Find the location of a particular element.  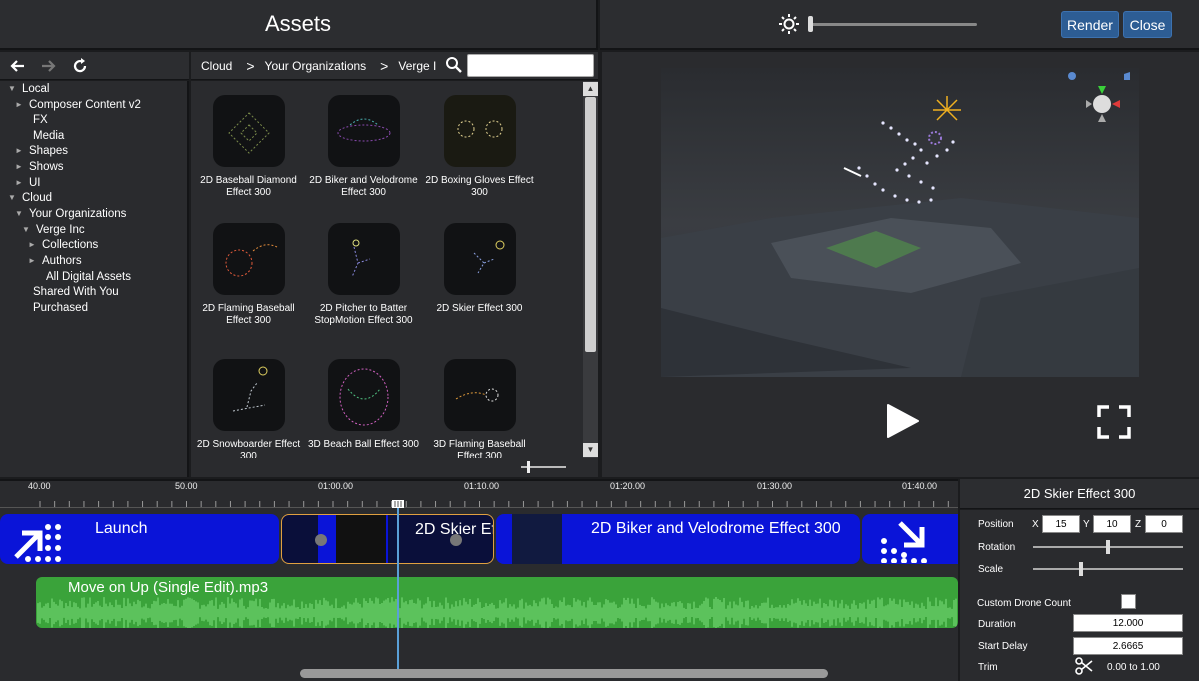

asset-card: 2D Skier Effect 300 is located at coordinates (479, 269).